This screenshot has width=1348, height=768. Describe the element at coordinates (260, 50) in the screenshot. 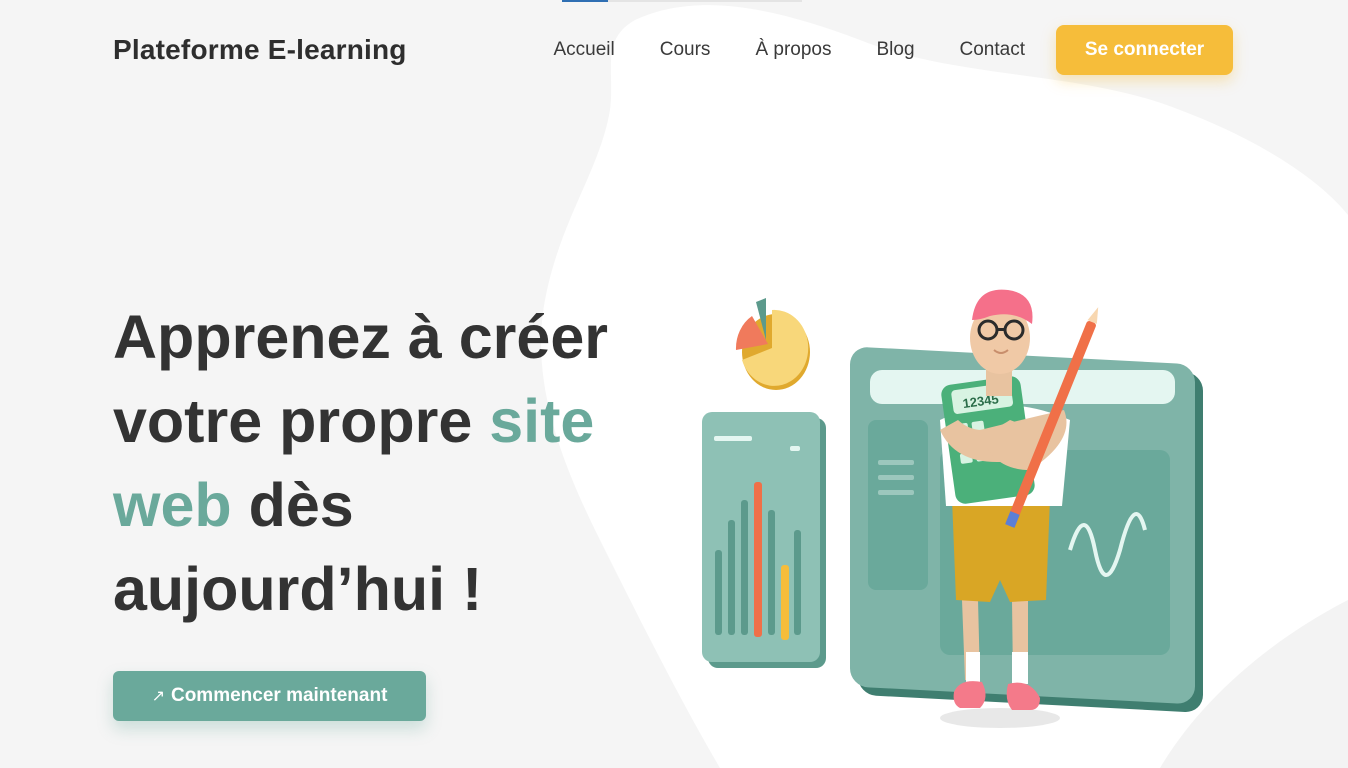

I see `brand-logo: Plateforme E-learning` at that location.